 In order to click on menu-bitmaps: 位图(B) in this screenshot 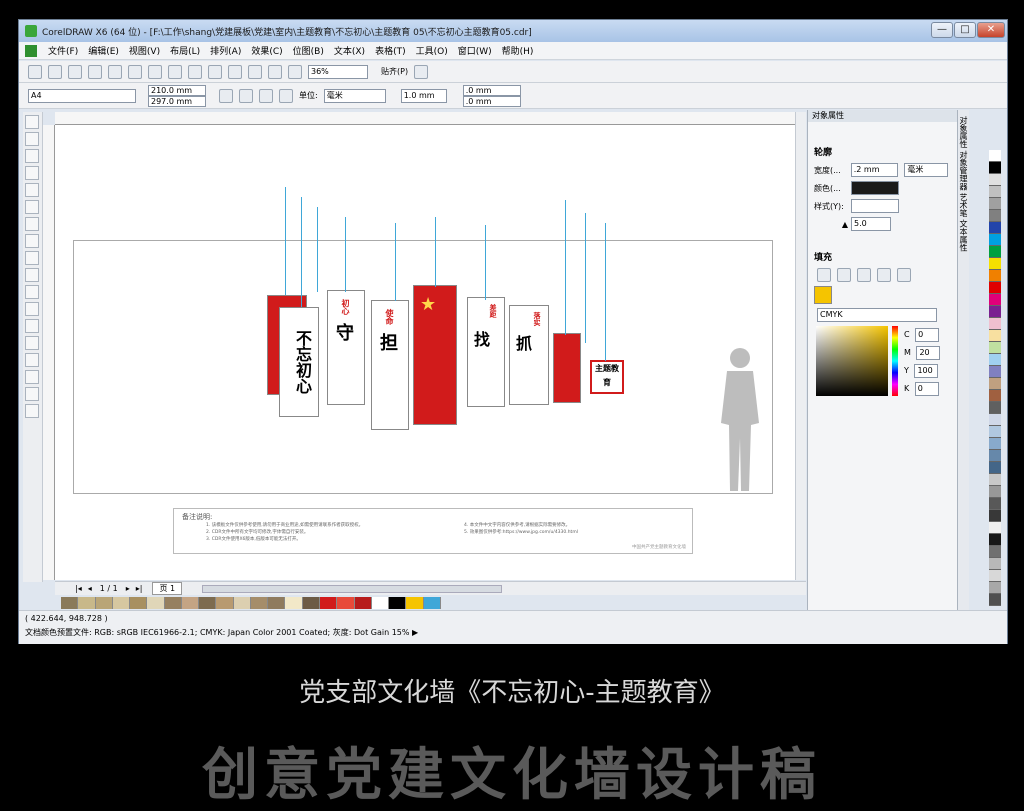, I will do `click(308, 50)`.